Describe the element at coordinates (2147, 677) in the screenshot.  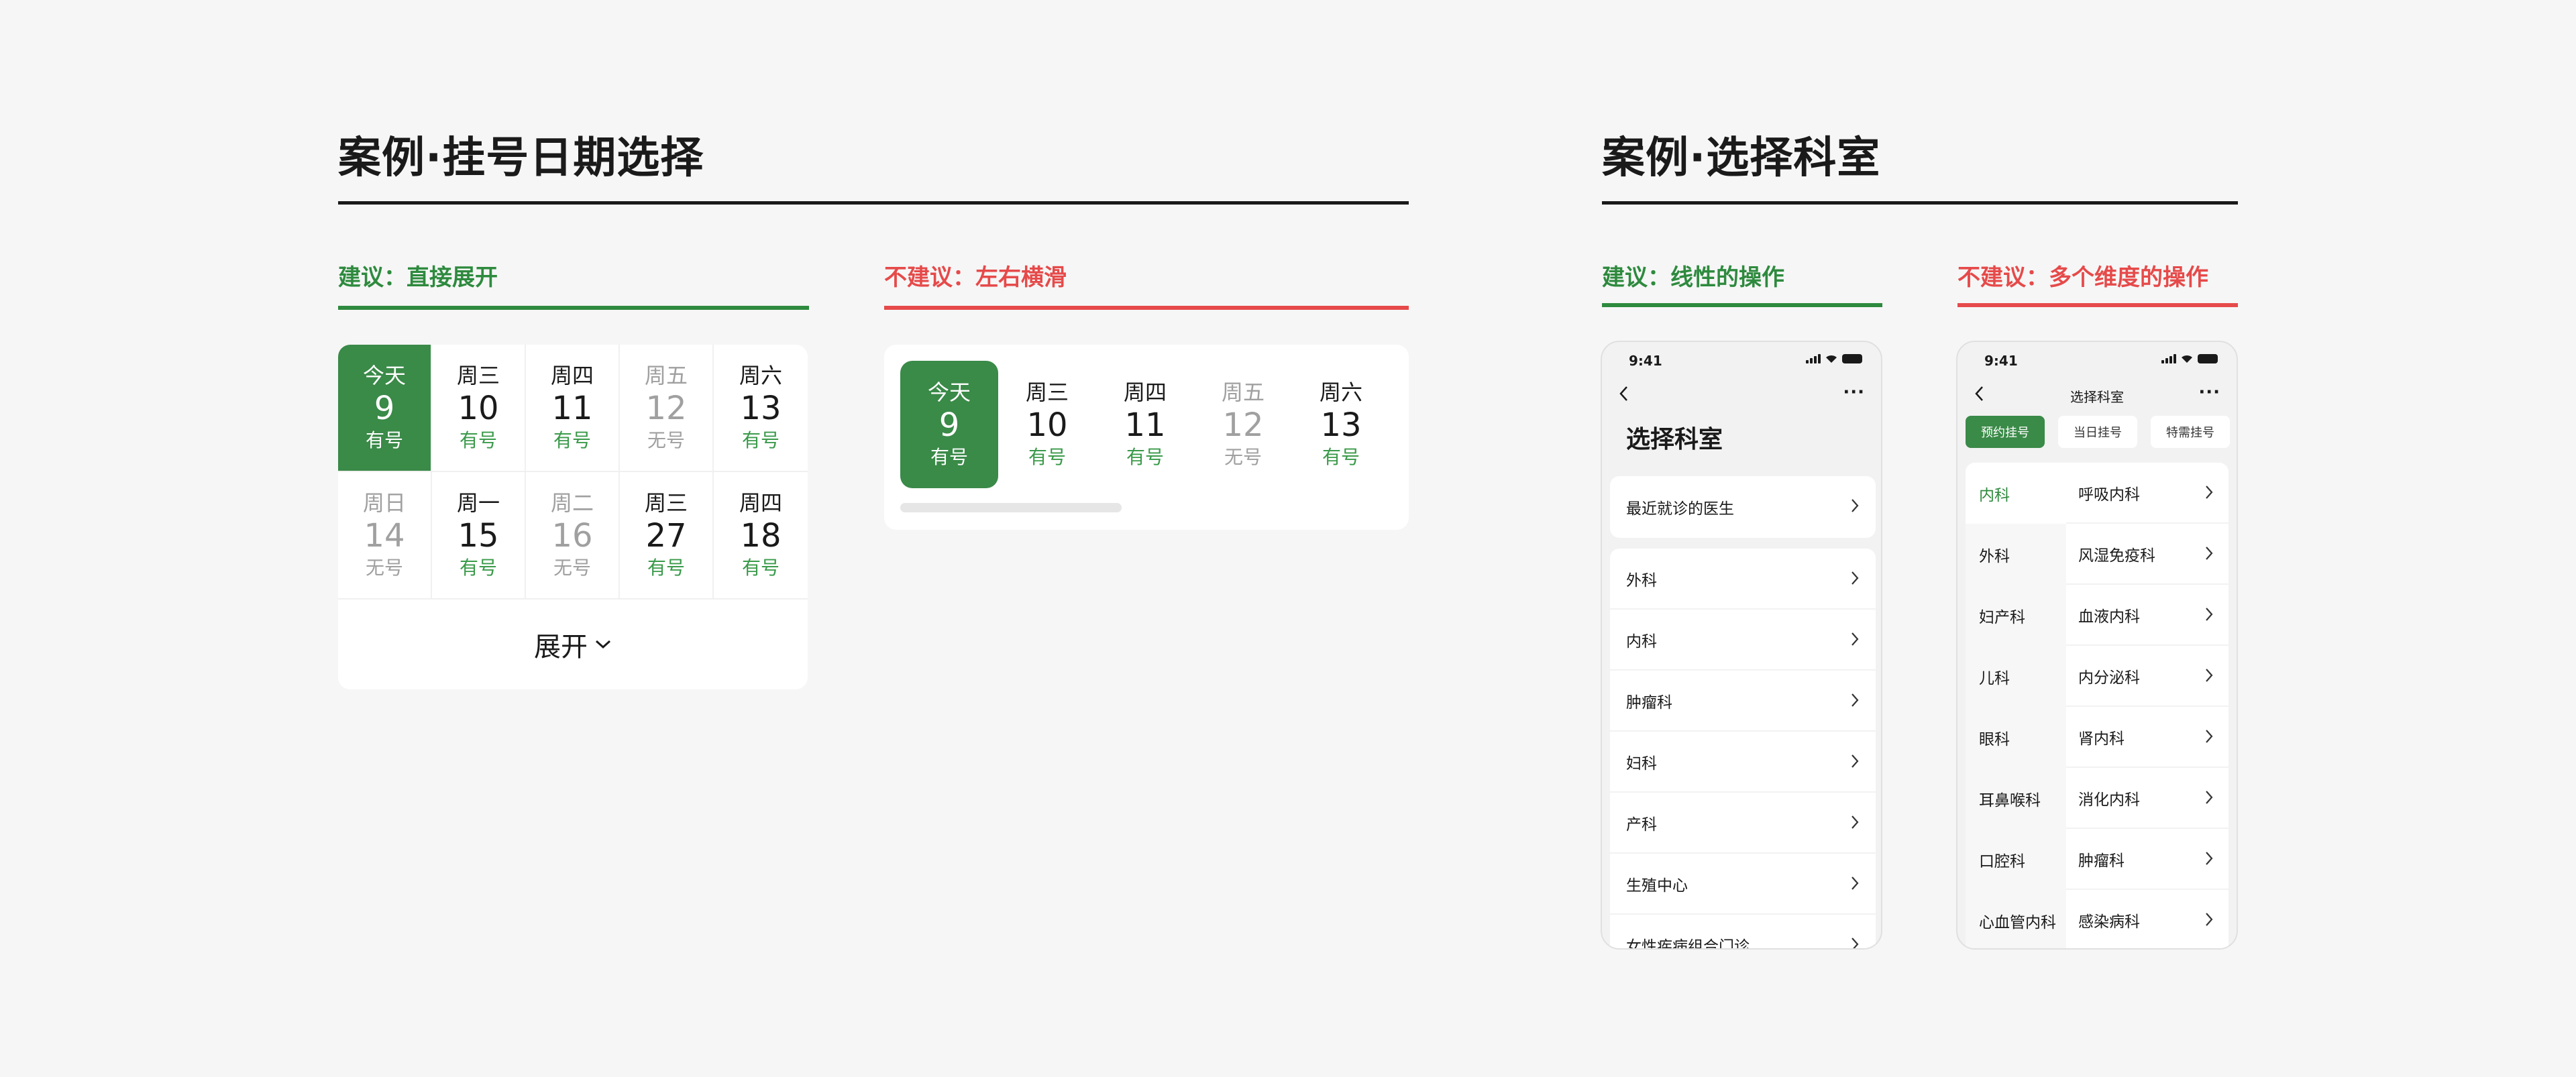
I see `sub-department-row: 内分泌科` at that location.